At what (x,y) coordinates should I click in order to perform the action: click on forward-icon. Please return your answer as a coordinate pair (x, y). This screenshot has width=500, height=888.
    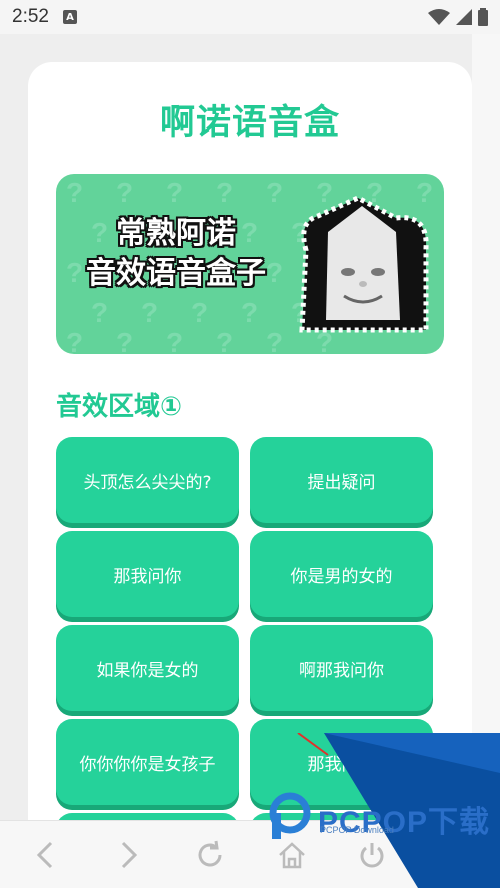
    Looking at the image, I should click on (128, 855).